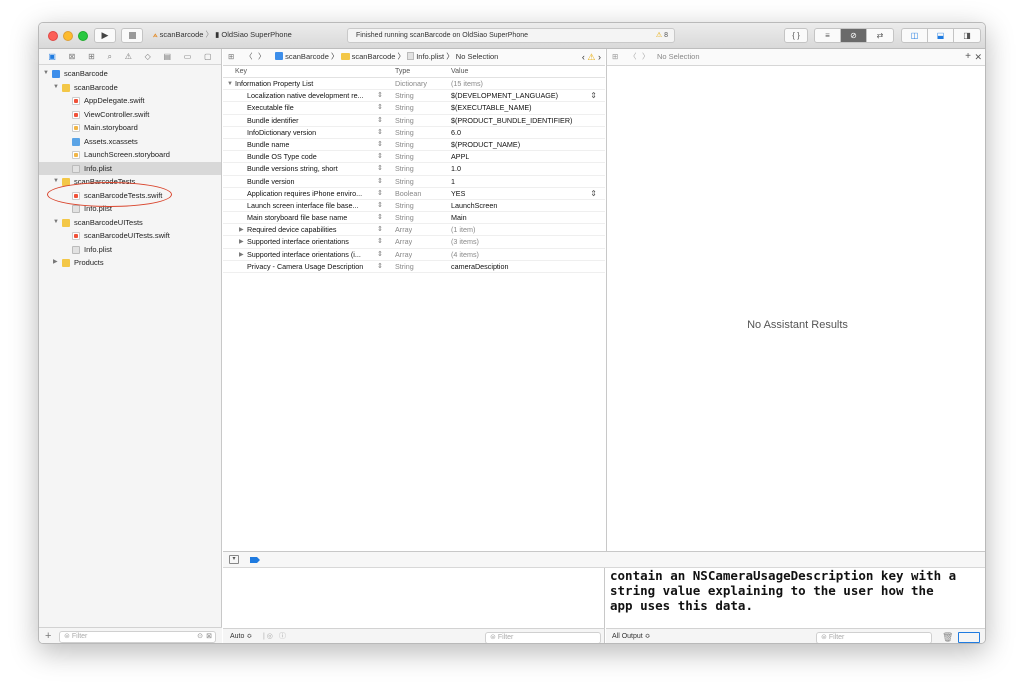 The width and height of the screenshot is (1024, 700). I want to click on warning-badge: ⚠ 8, so click(662, 35).